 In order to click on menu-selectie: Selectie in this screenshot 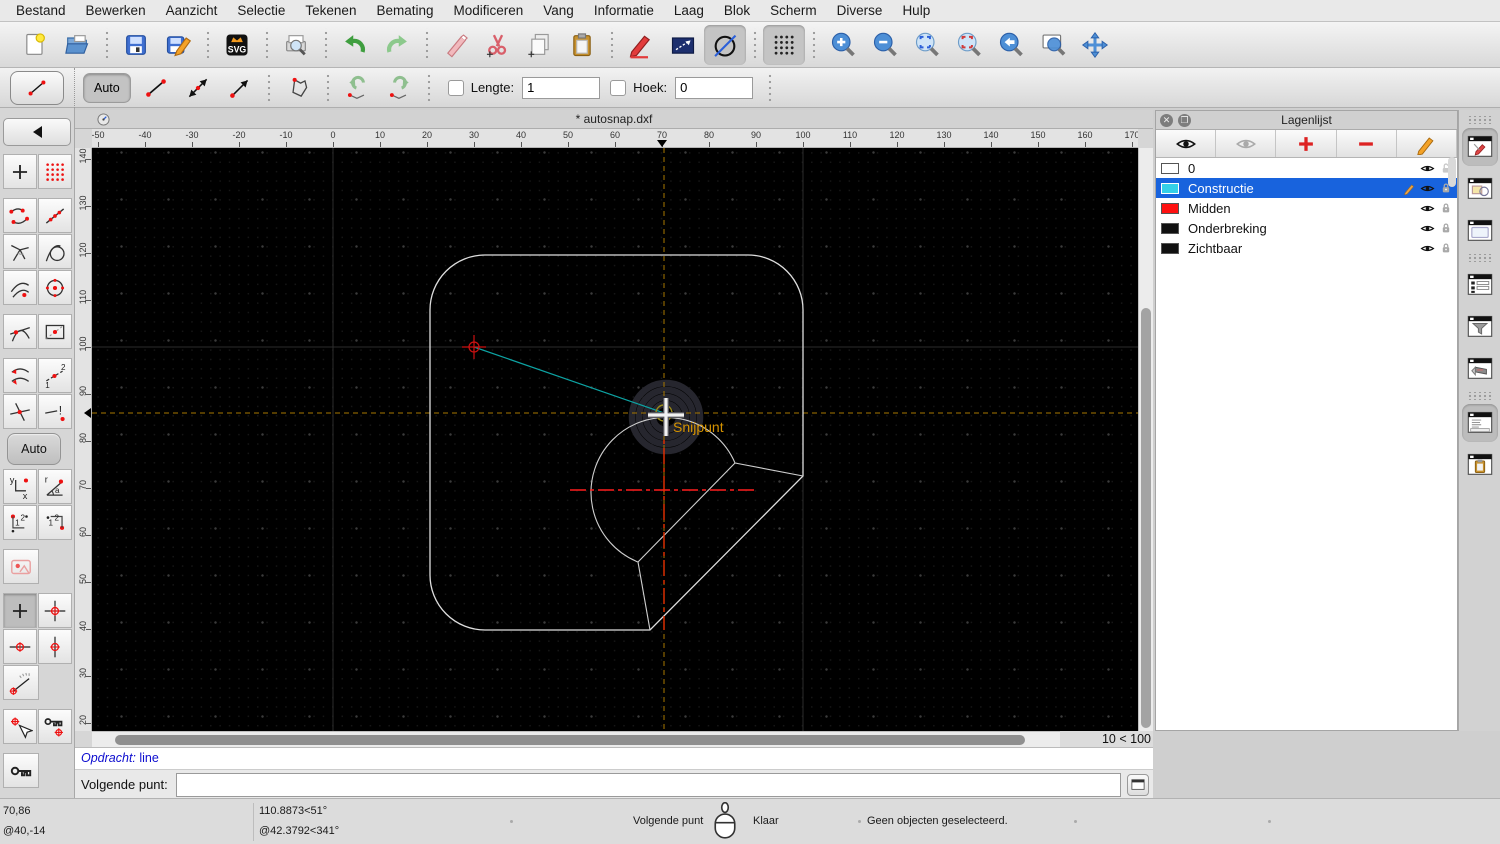, I will do `click(261, 11)`.